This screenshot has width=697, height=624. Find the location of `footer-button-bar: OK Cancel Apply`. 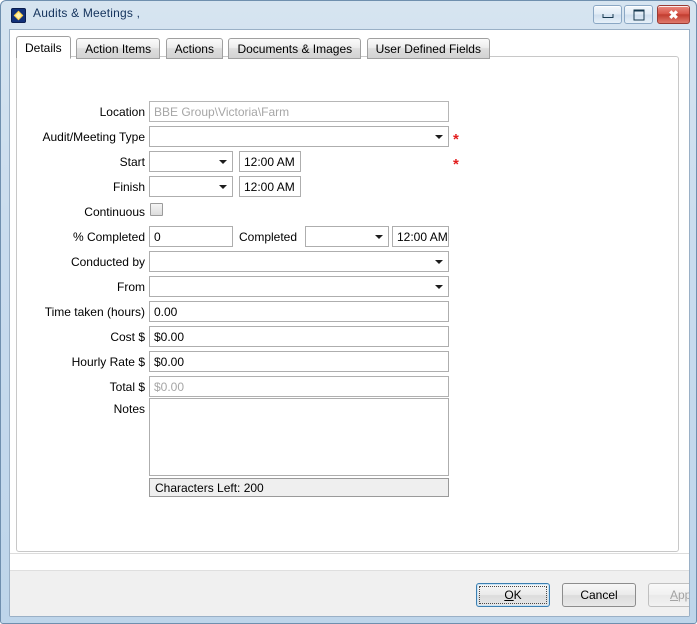

footer-button-bar: OK Cancel Apply is located at coordinates (349, 593).